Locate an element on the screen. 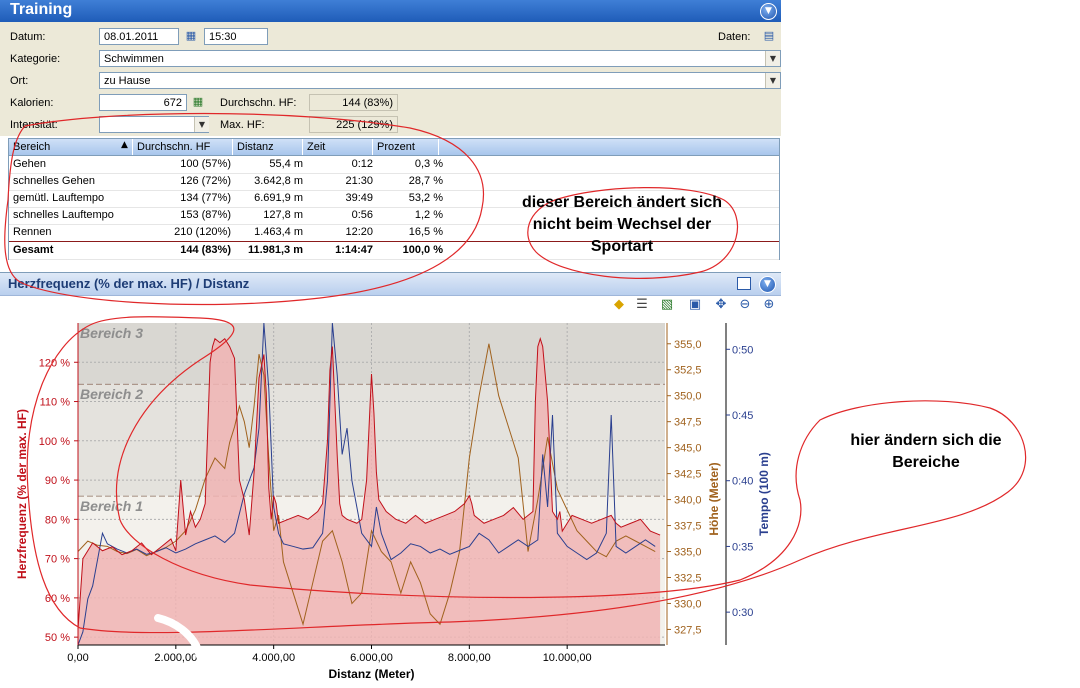 The height and width of the screenshot is (688, 1080). cell-distanz: 6.691,9 m is located at coordinates (278, 198).